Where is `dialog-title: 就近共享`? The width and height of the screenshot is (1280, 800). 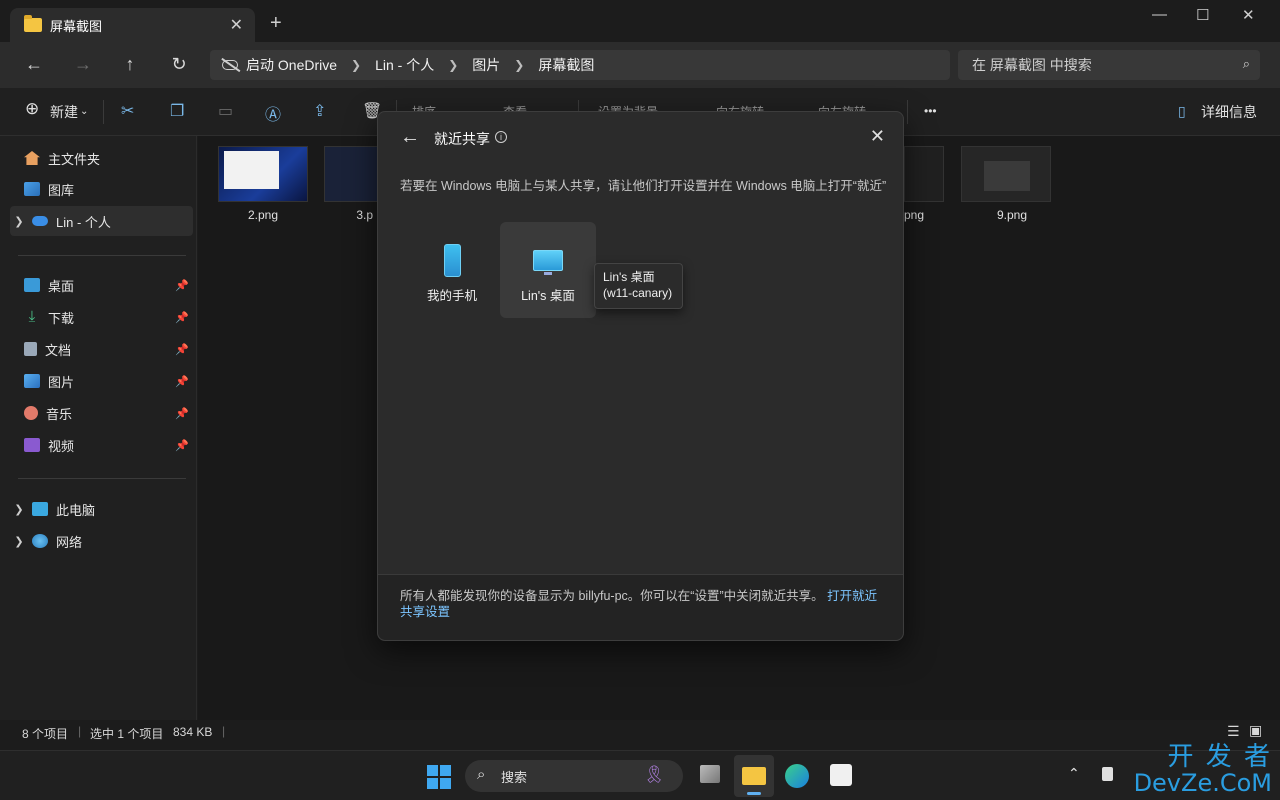 dialog-title: 就近共享 is located at coordinates (462, 139).